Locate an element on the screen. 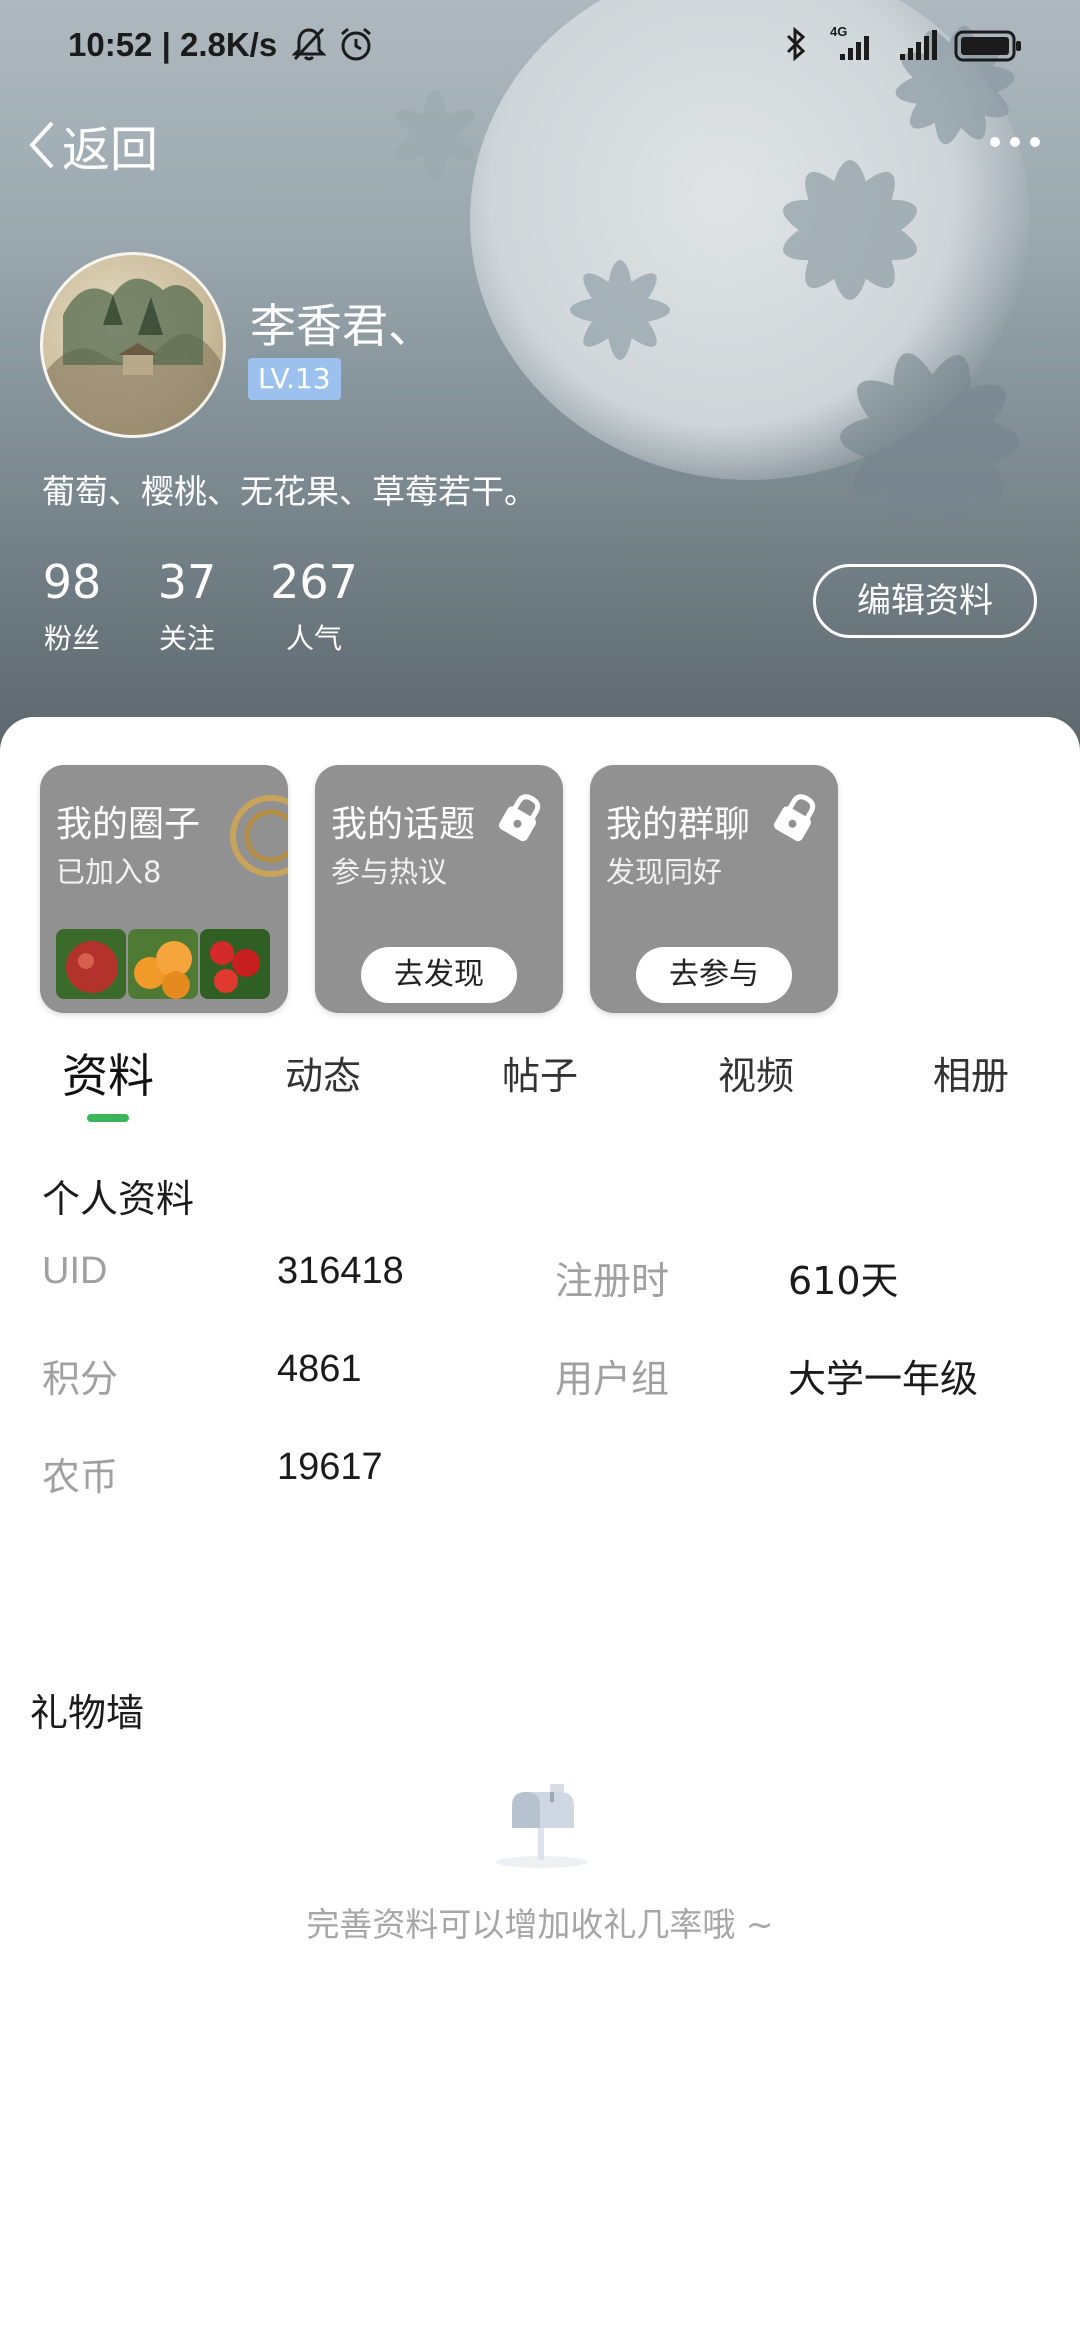 This screenshot has width=1080, height=2340. info-label-points: 积分 is located at coordinates (80, 1379).